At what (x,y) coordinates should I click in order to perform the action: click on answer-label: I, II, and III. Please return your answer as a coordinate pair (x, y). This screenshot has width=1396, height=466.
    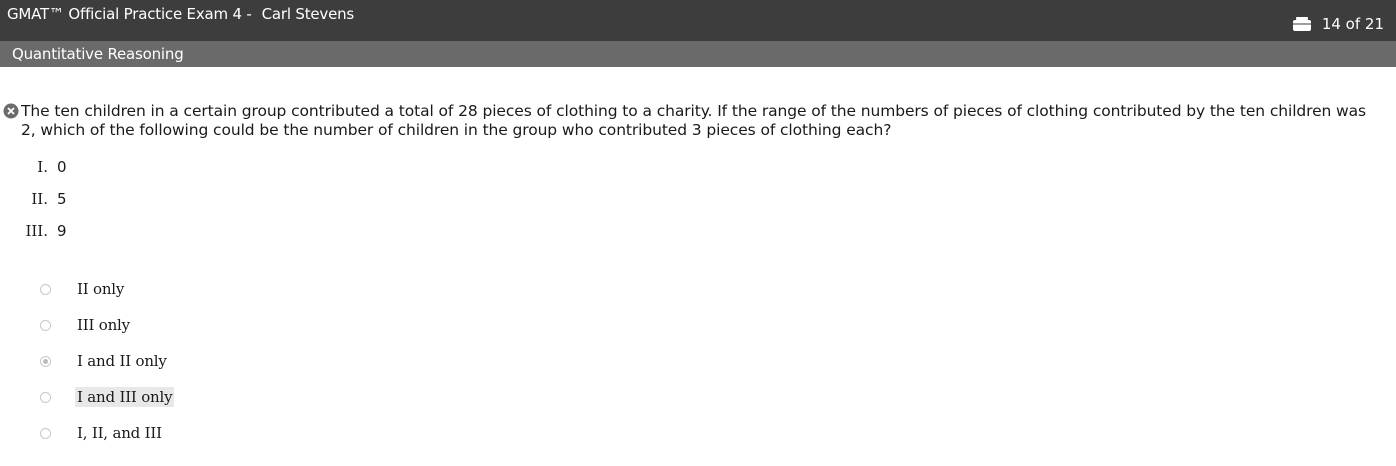
    Looking at the image, I should click on (119, 433).